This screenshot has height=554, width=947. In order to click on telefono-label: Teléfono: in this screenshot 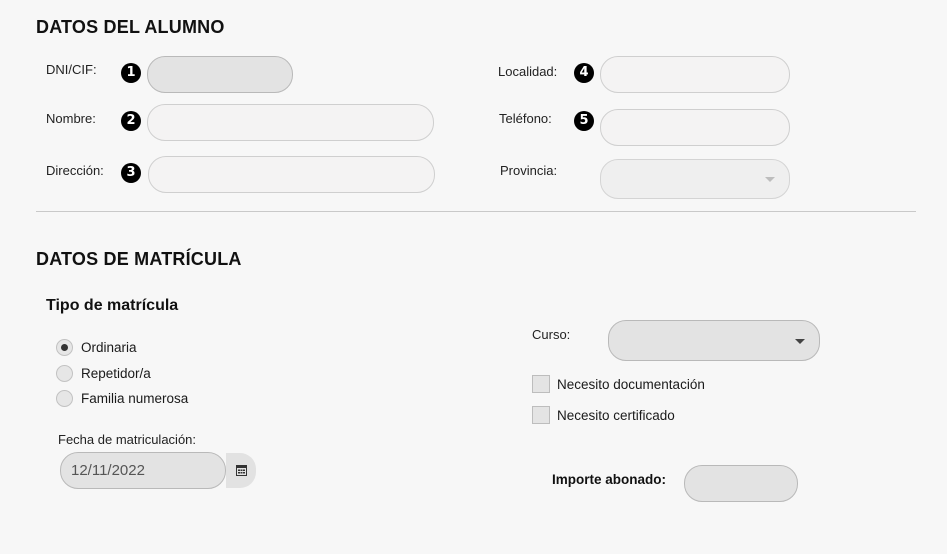, I will do `click(525, 118)`.